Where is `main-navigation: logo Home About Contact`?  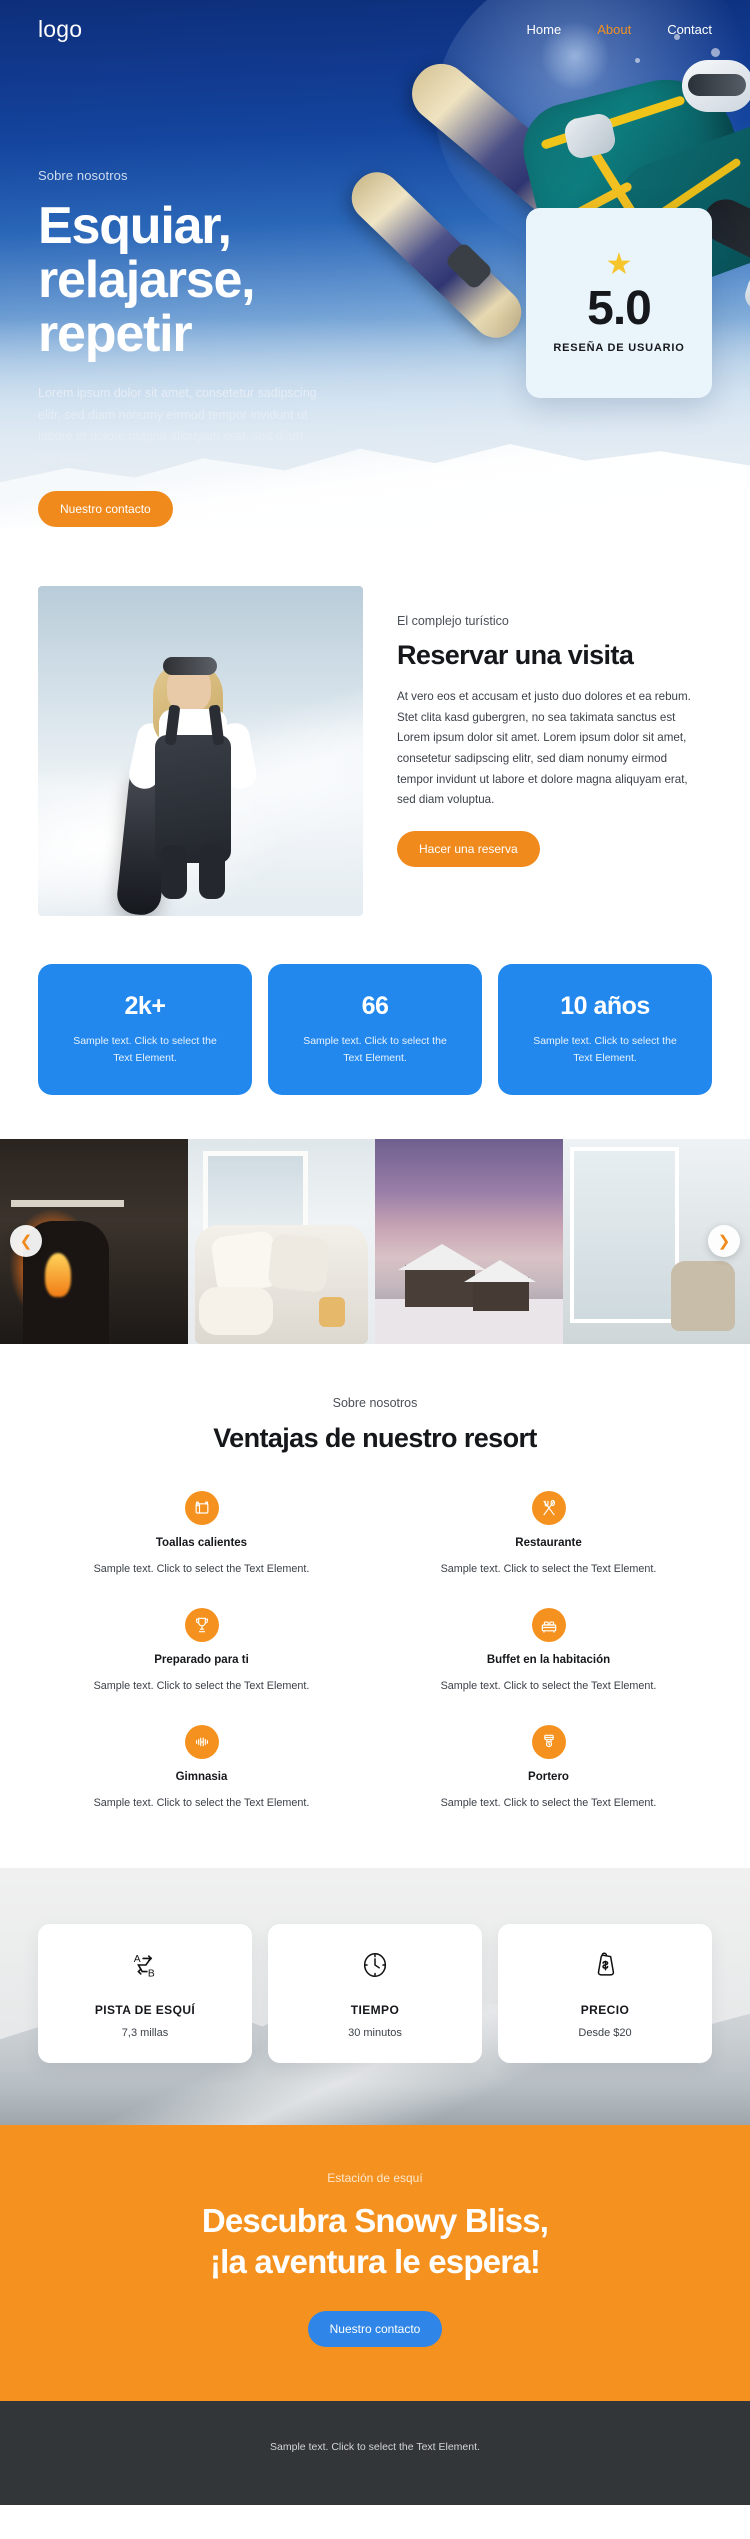 main-navigation: logo Home About Contact is located at coordinates (375, 27).